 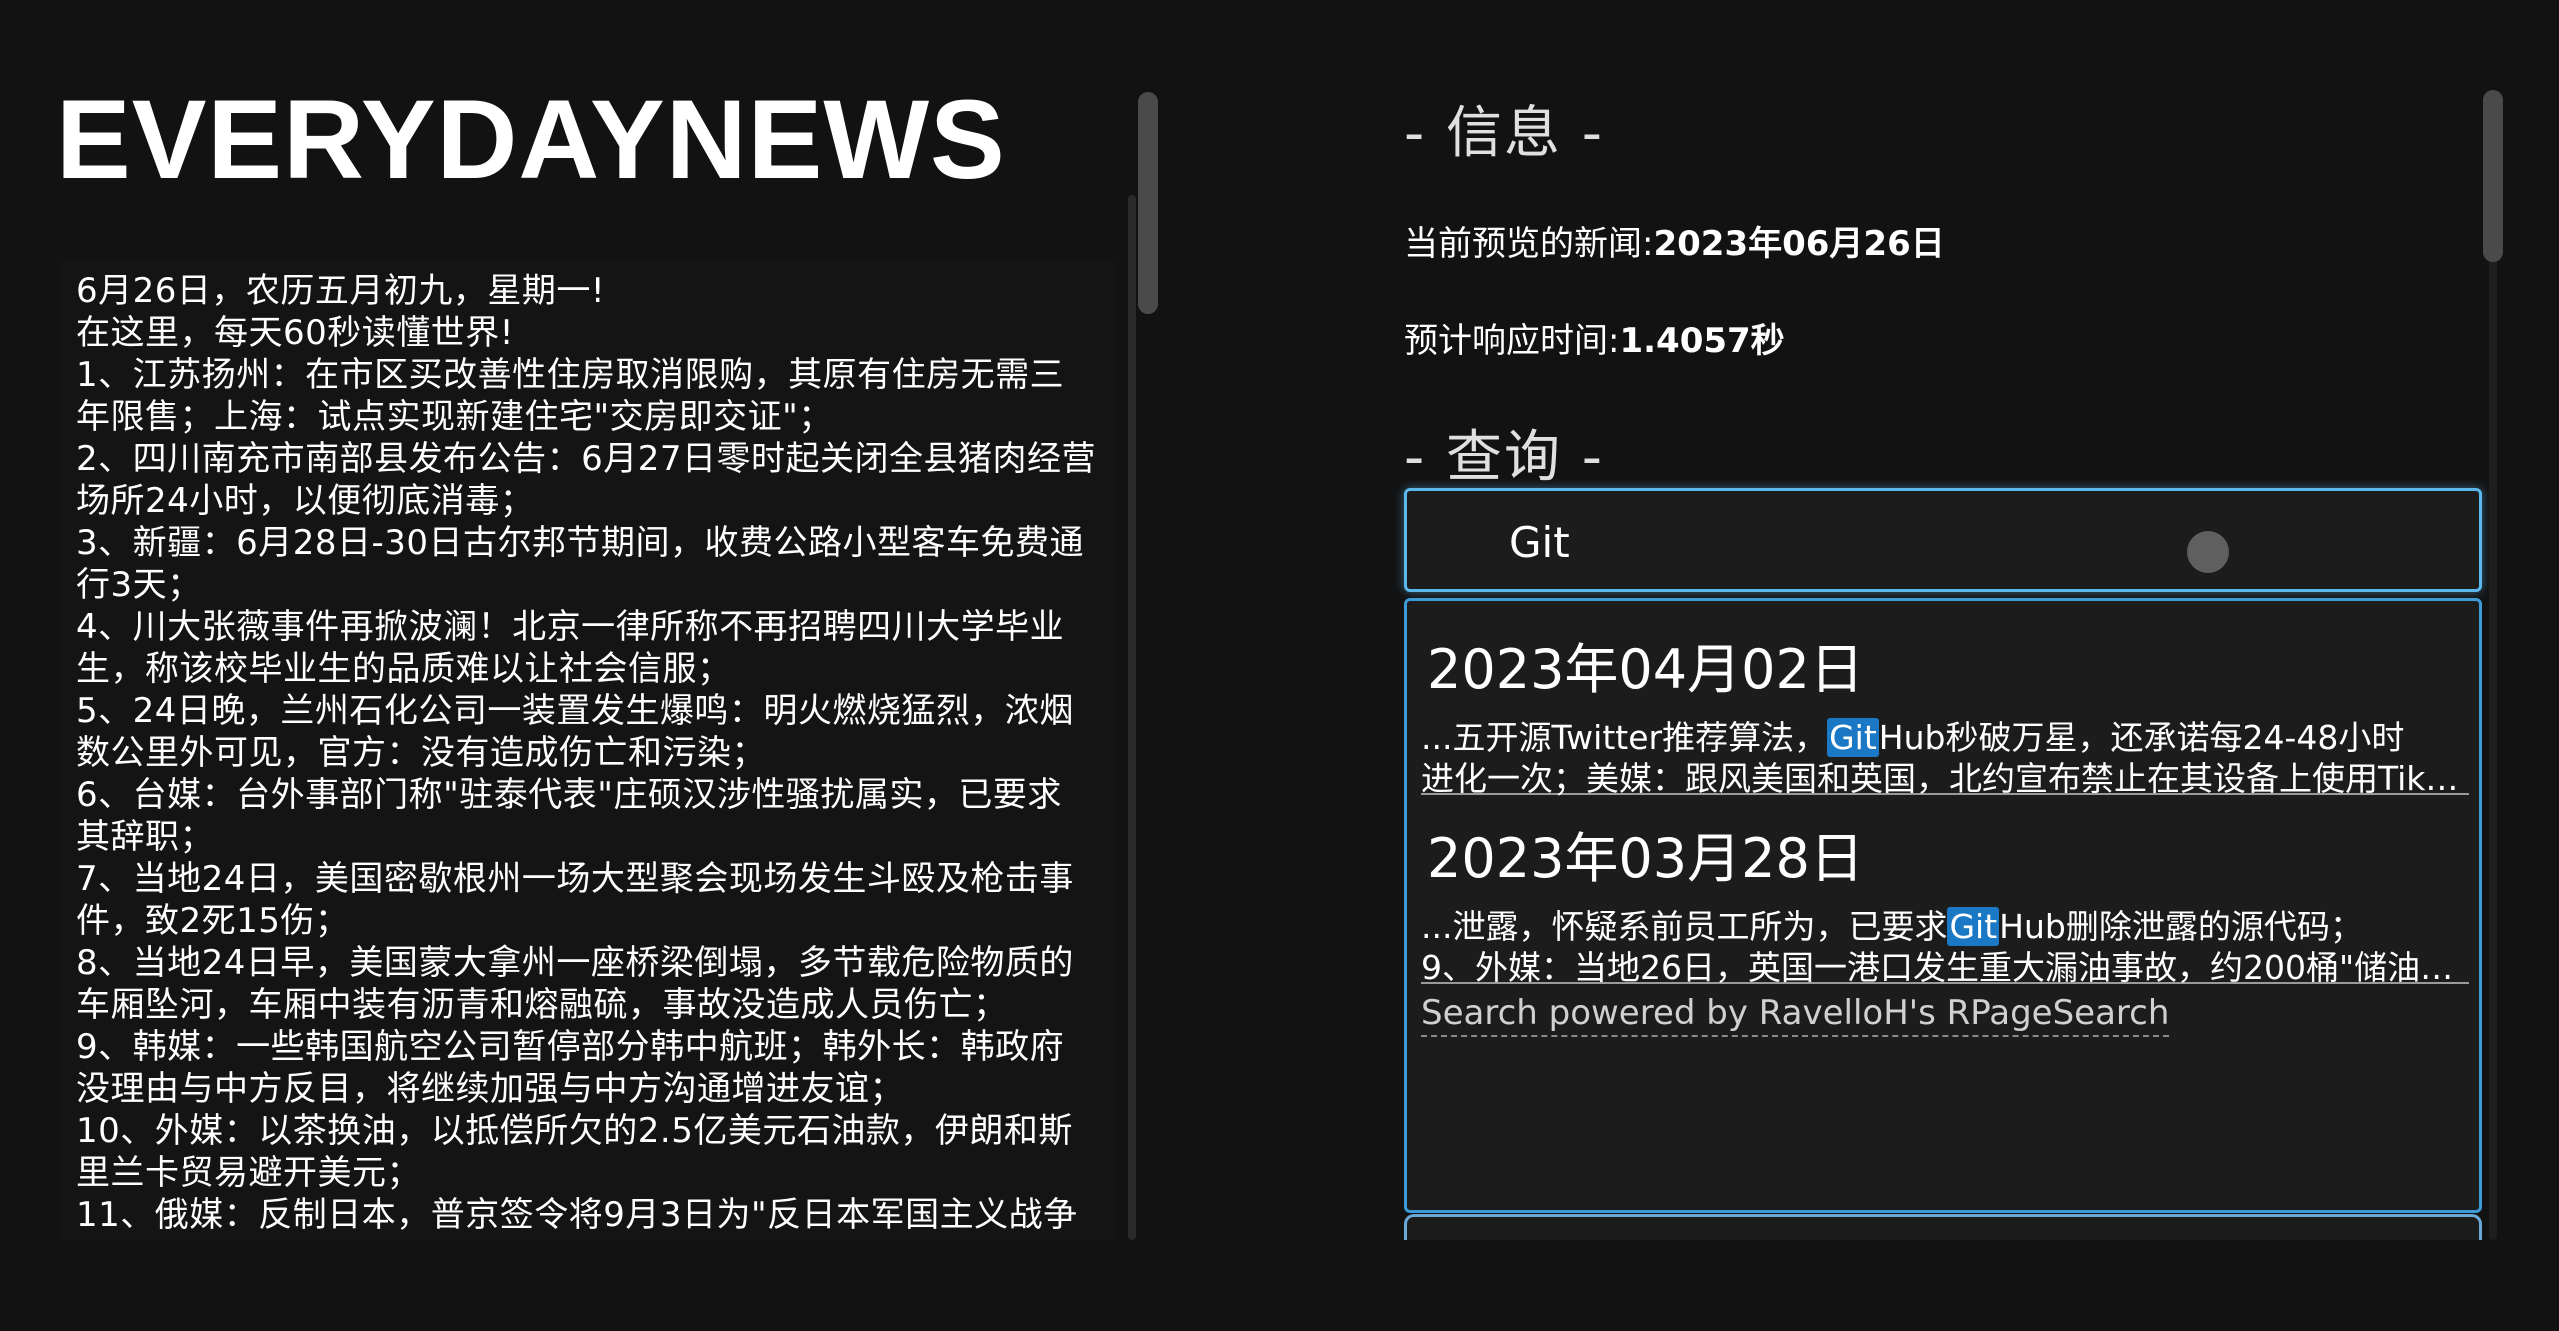 I want to click on news-line: 里兰卡贸易避开美元；, so click(x=248, y=1173).